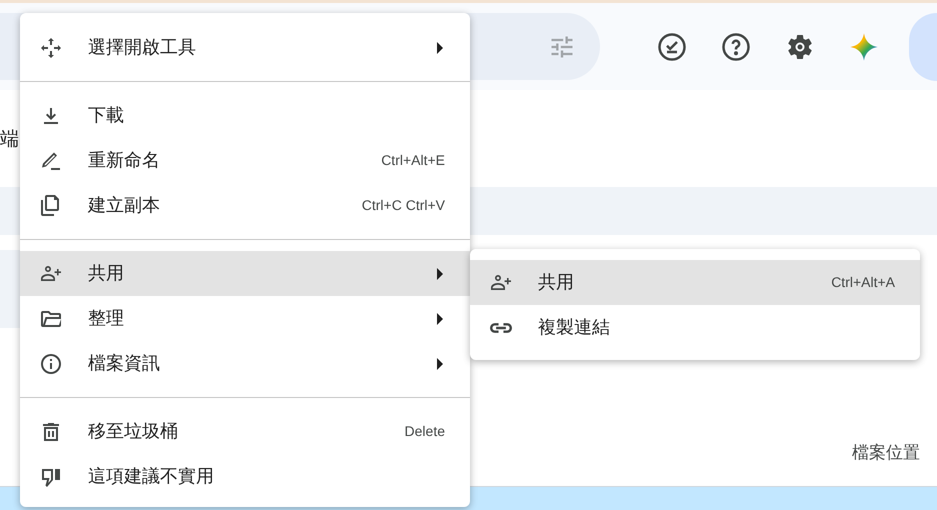 The width and height of the screenshot is (937, 510). Describe the element at coordinates (501, 327) in the screenshot. I see `link-icon` at that location.